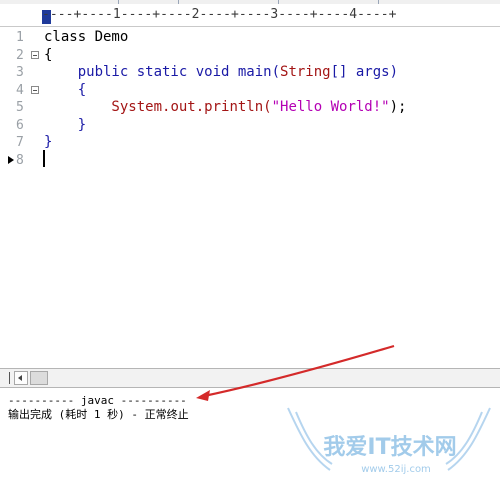 The height and width of the screenshot is (482, 500). Describe the element at coordinates (389, 447) in the screenshot. I see `svg-text: 我爱IT技术网` at that location.